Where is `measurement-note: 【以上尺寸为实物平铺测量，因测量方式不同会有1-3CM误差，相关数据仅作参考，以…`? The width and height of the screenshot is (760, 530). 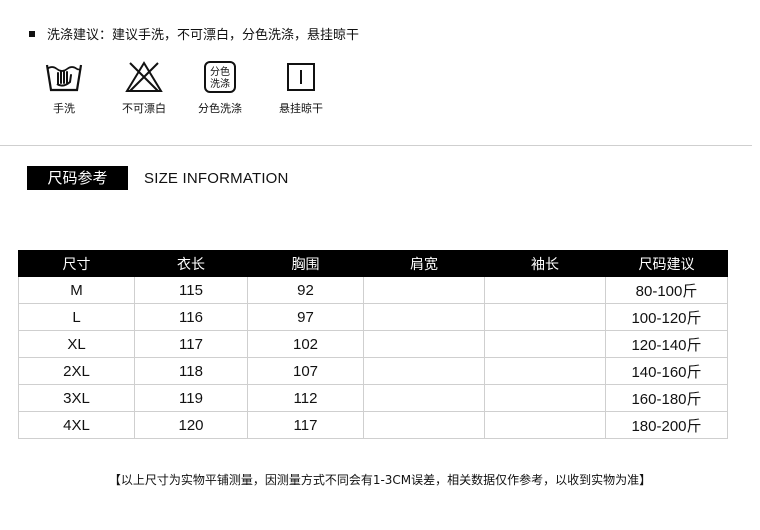 measurement-note: 【以上尺寸为实物平铺测量，因测量方式不同会有1-3CM误差，相关数据仅作参考，以… is located at coordinates (380, 480).